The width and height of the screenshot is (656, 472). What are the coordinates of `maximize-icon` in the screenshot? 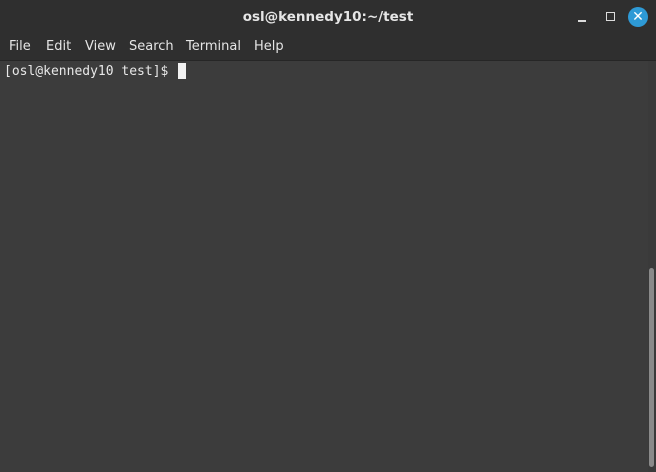 It's located at (610, 16).